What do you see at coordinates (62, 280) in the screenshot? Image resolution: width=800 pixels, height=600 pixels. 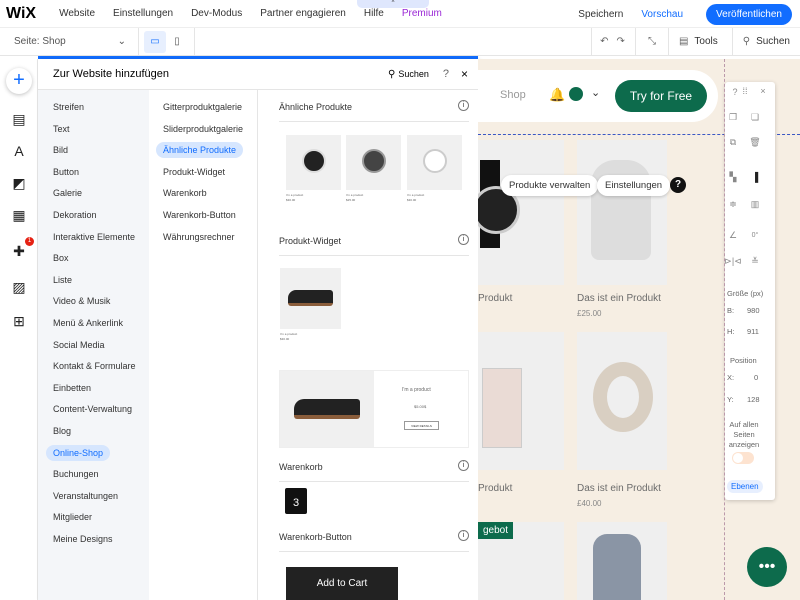 I see `category-item: Liste` at bounding box center [62, 280].